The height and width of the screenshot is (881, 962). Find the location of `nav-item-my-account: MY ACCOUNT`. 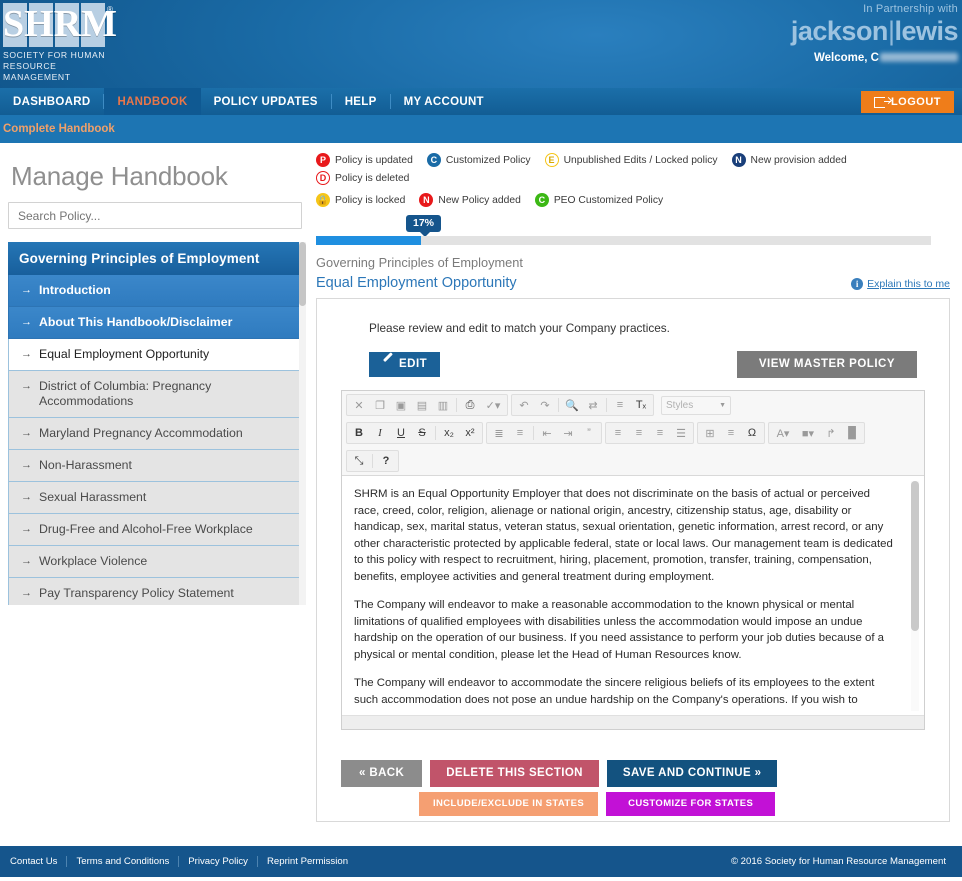

nav-item-my-account: MY ACCOUNT is located at coordinates (444, 101).